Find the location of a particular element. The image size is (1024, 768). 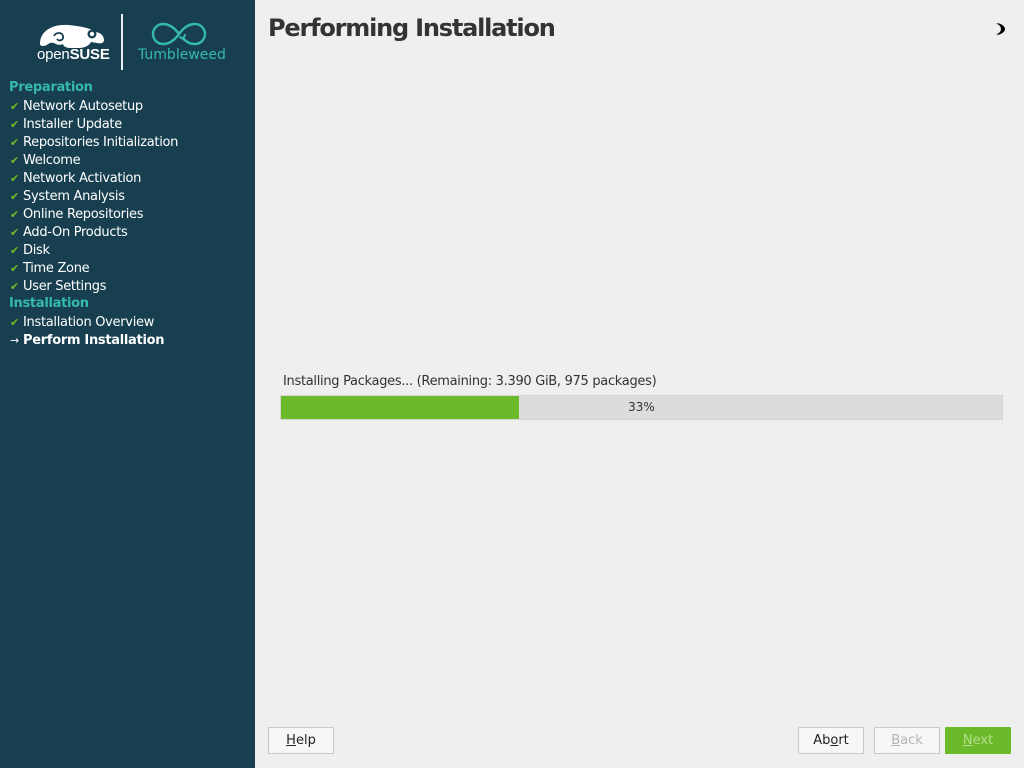

sidebar-step: ✔ Repositories Initialization is located at coordinates (94, 143).